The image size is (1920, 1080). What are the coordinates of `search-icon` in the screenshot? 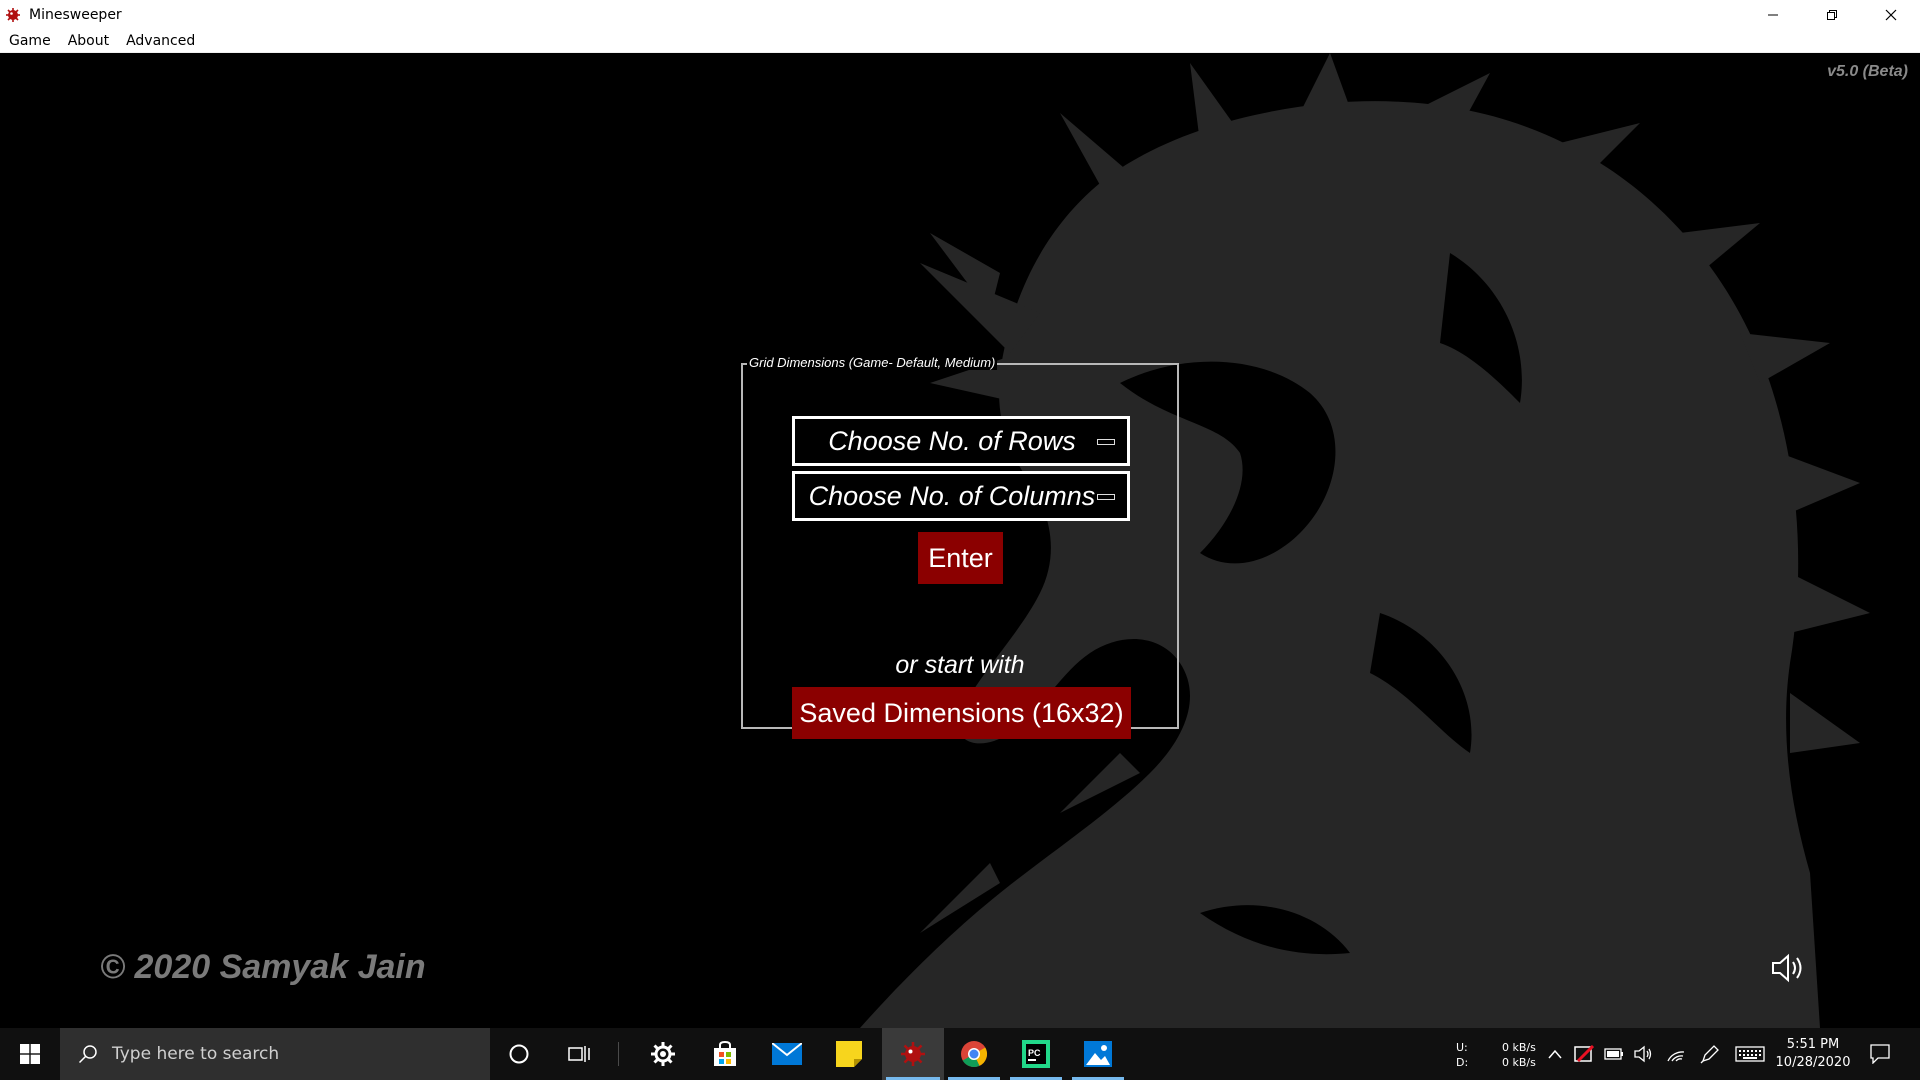 It's located at (88, 1054).